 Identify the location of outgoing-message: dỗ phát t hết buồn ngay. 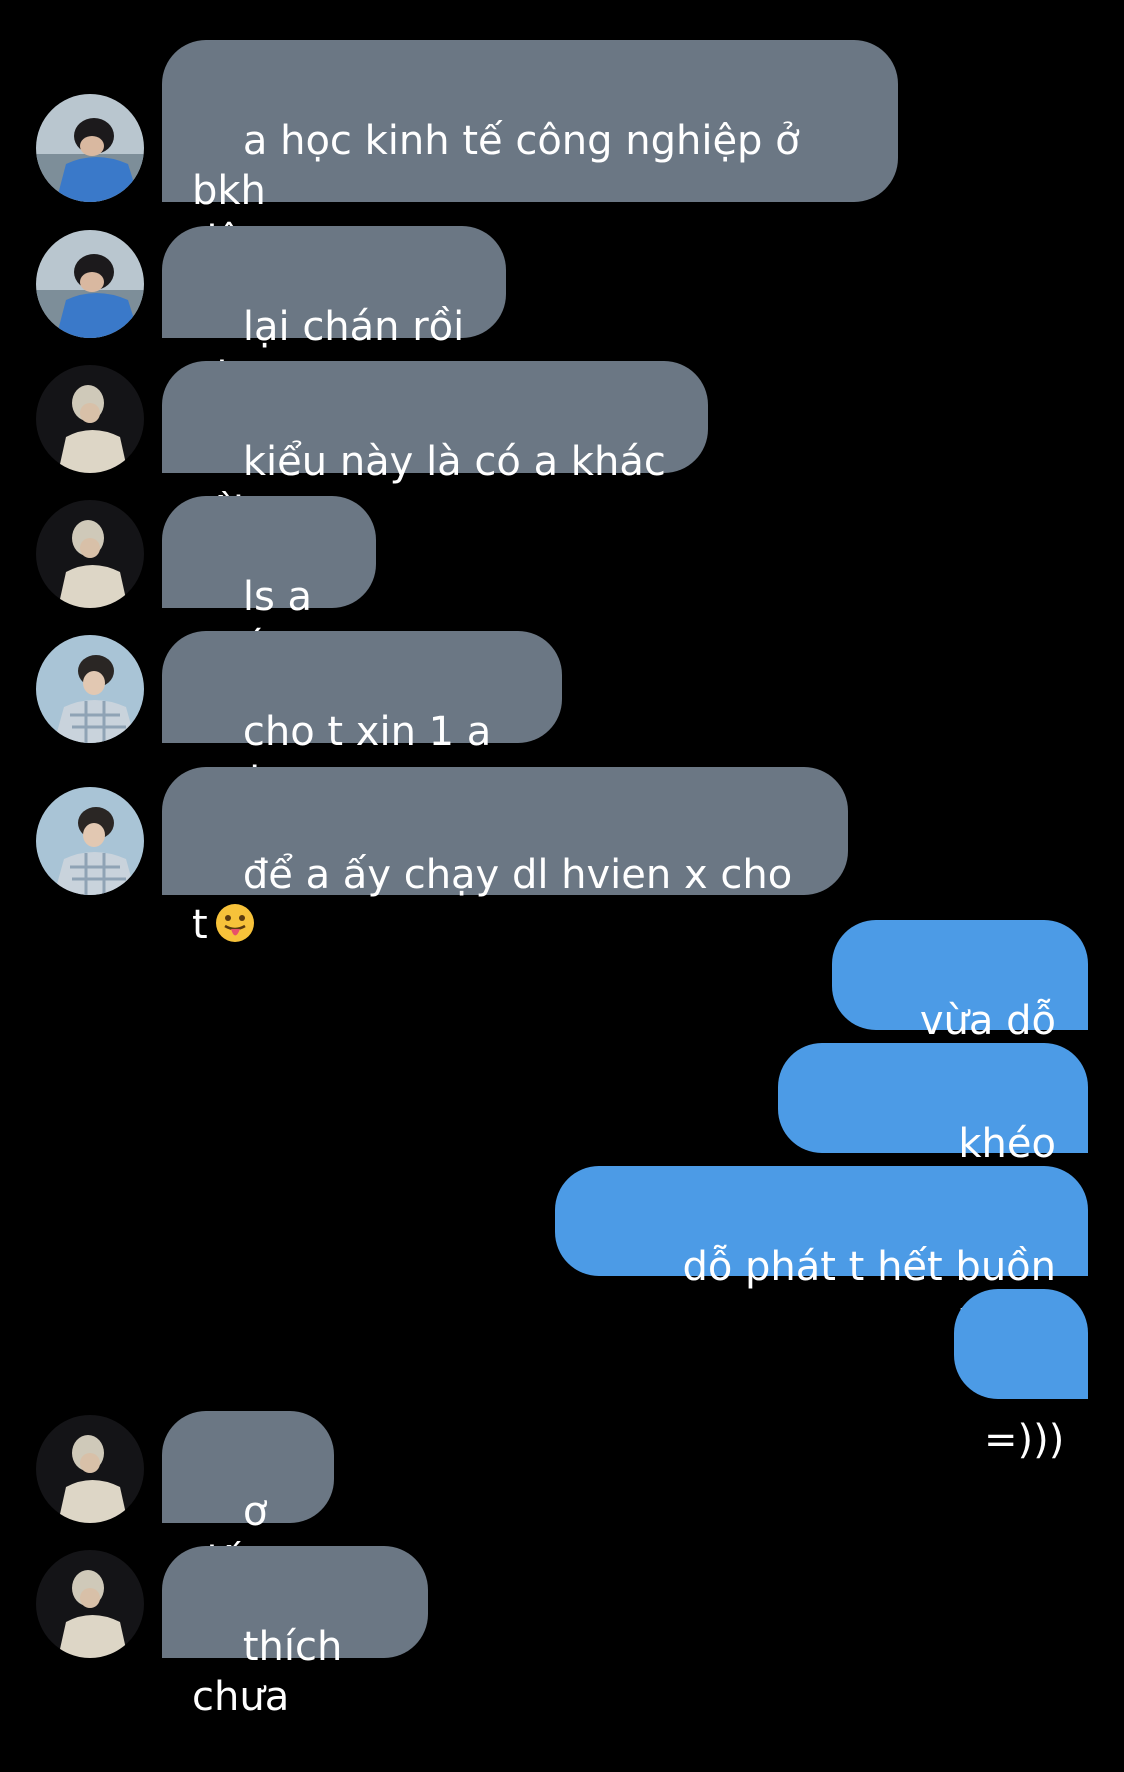
(821, 1253).